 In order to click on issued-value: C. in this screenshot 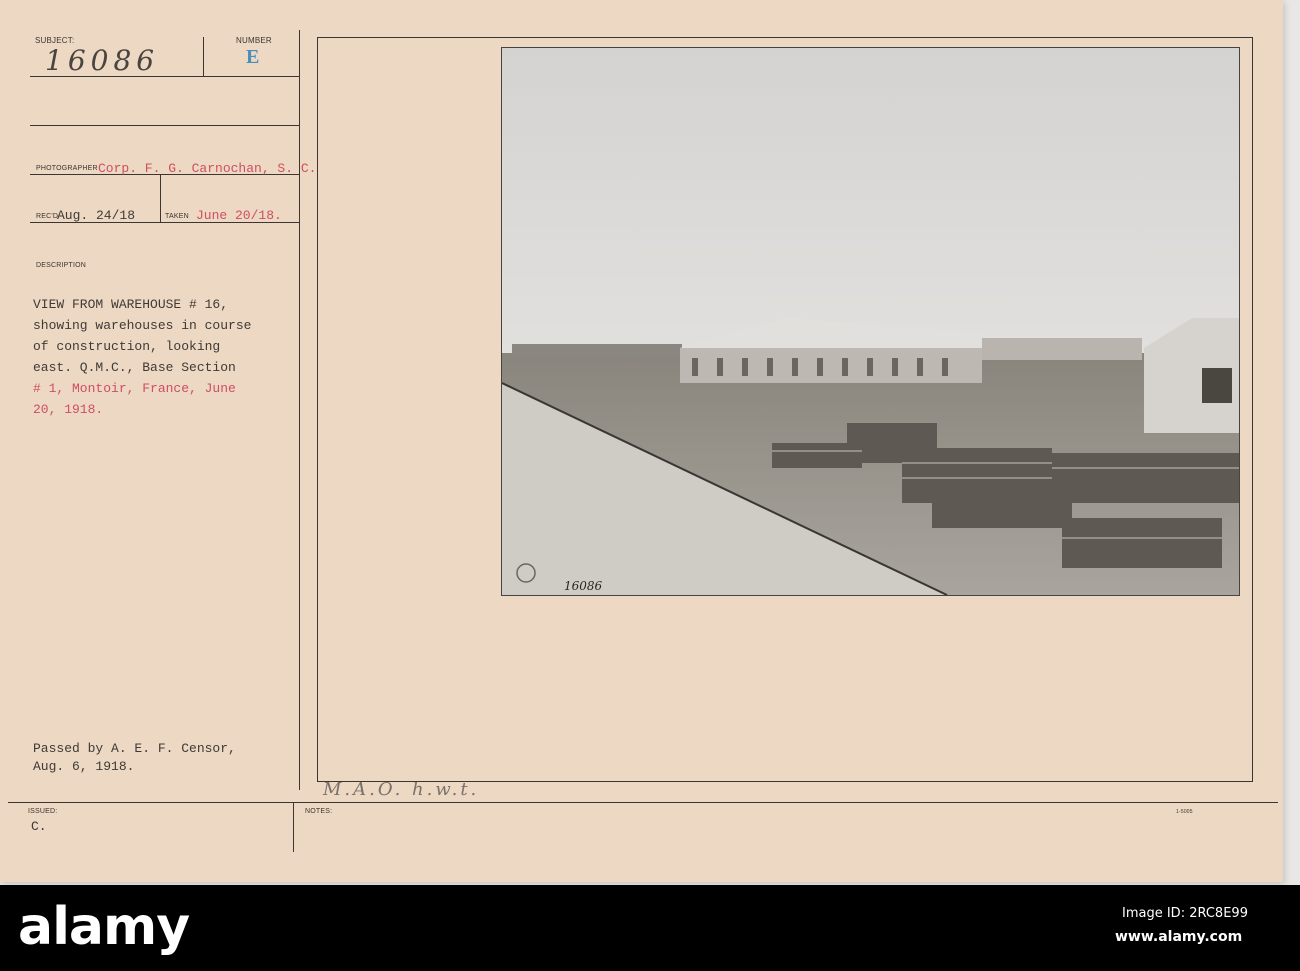, I will do `click(39, 826)`.